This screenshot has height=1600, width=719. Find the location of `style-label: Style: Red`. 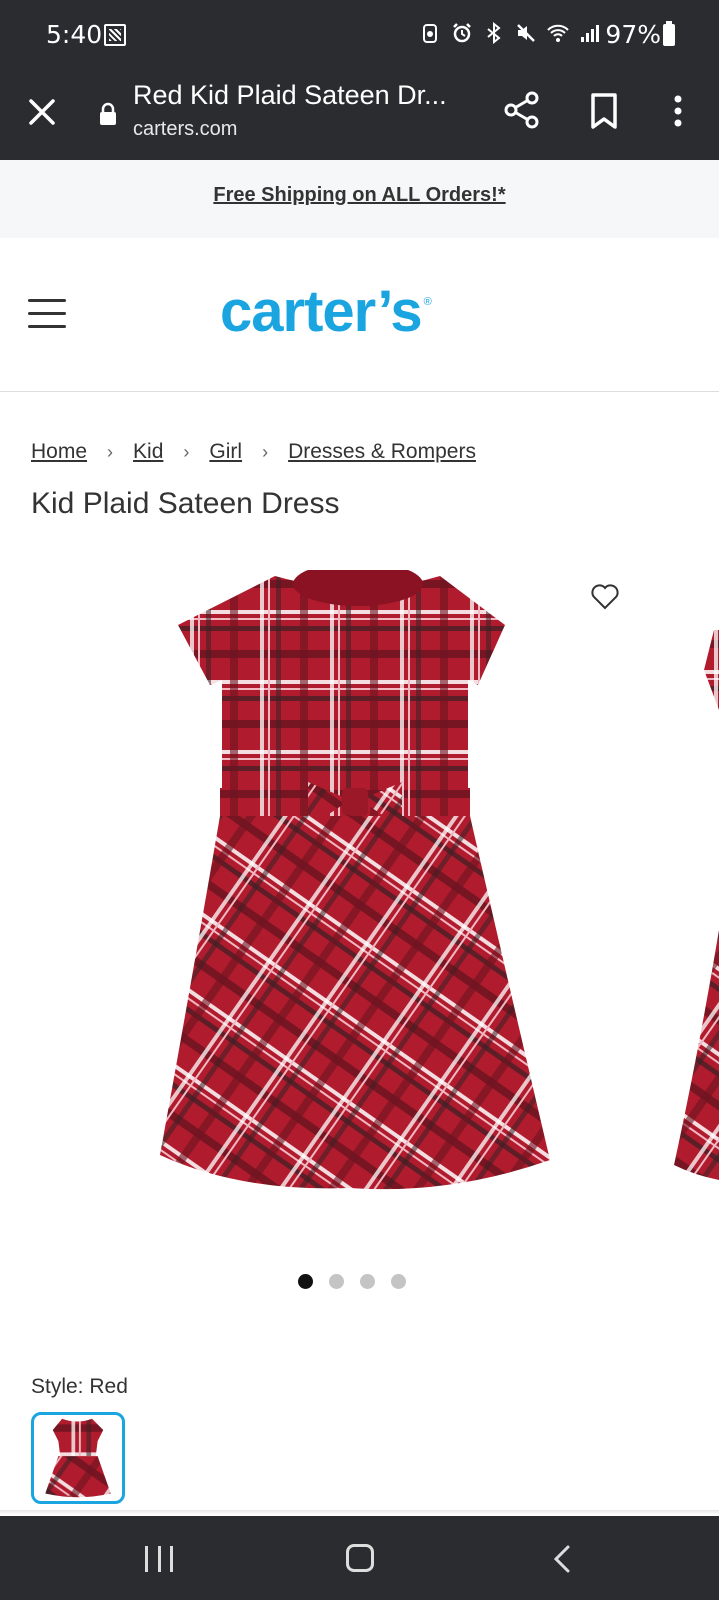

style-label: Style: Red is located at coordinates (79, 1387).